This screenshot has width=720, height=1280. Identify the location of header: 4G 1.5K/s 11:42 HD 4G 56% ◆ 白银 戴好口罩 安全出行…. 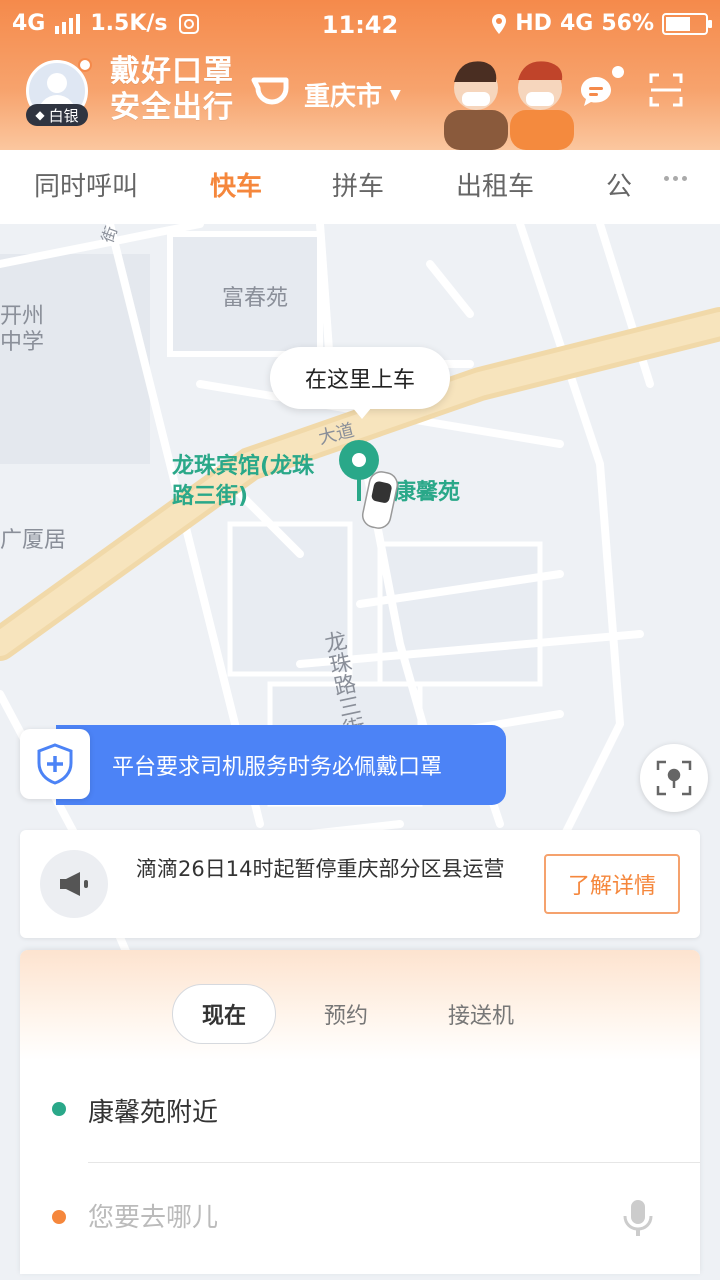
(360, 75).